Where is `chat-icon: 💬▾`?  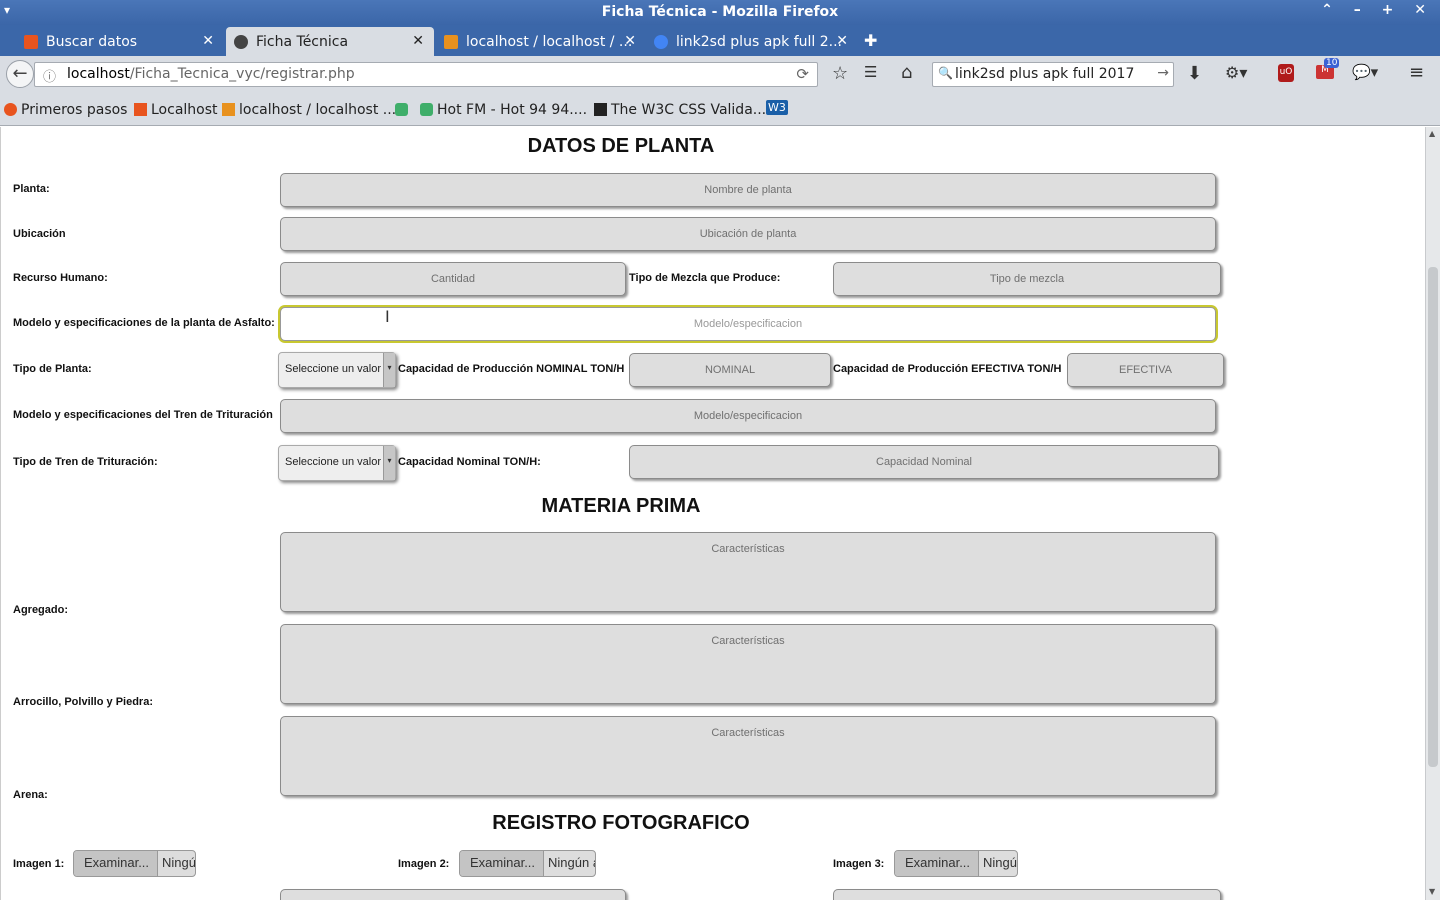 chat-icon: 💬▾ is located at coordinates (1365, 72).